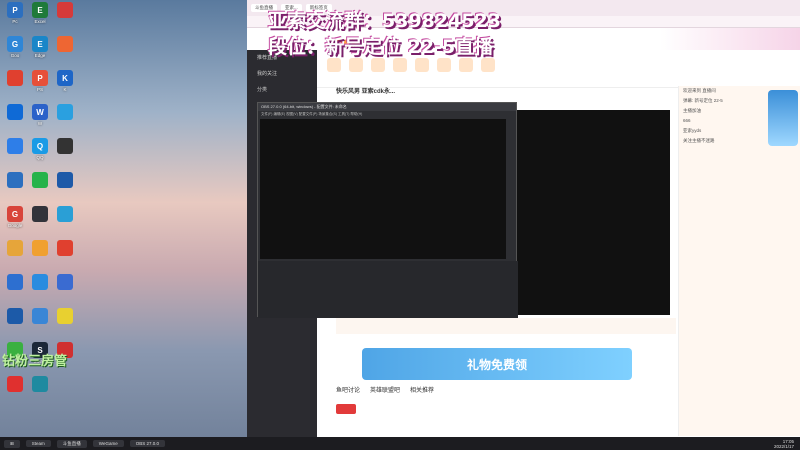 This screenshot has height=450, width=800. Describe the element at coordinates (411, 65) in the screenshot. I see `nav-icon-row` at that location.